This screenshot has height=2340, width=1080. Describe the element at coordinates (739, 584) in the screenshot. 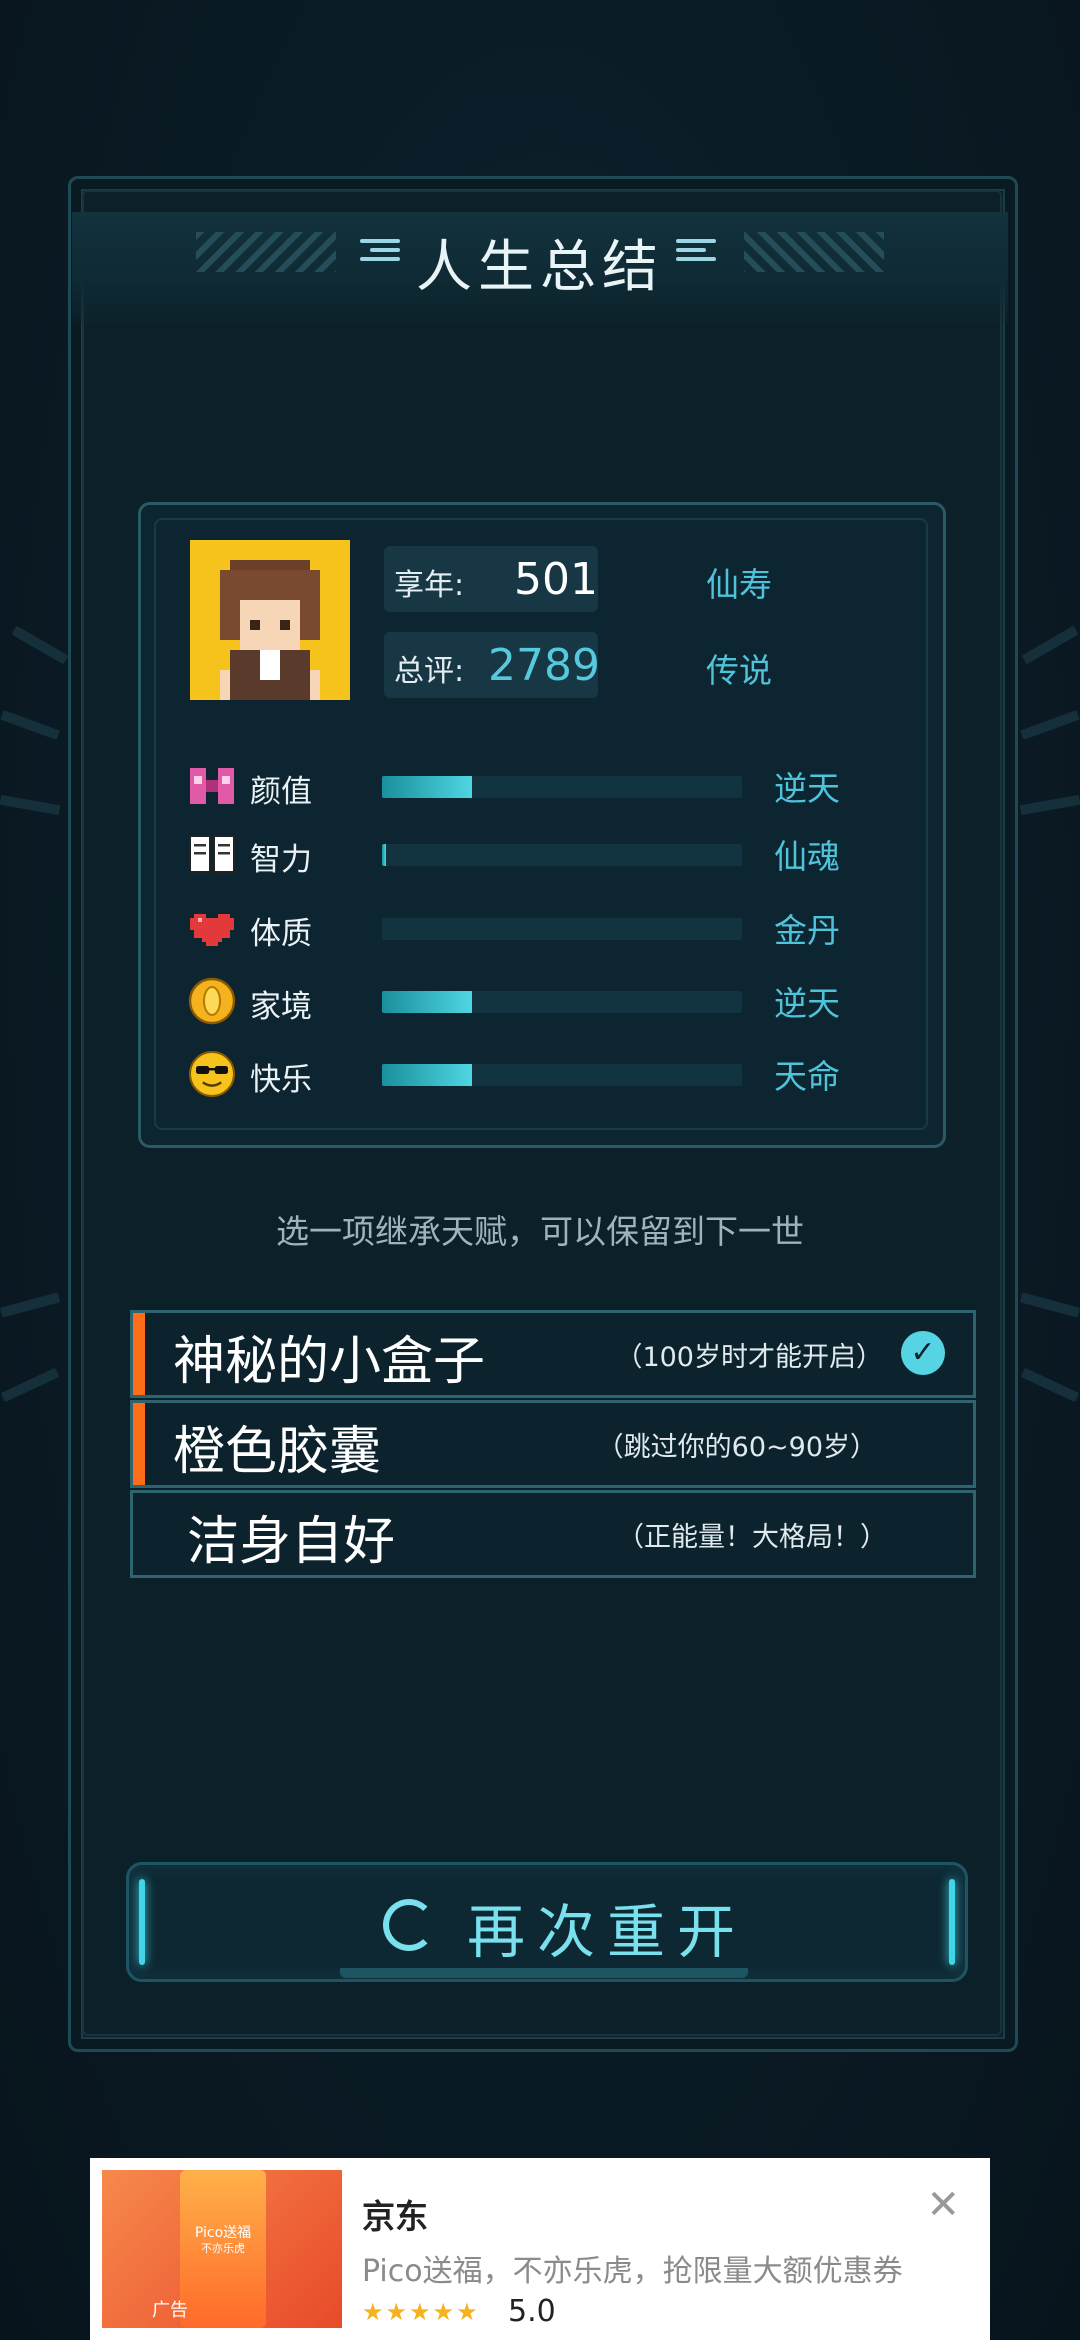

I see `age-rank: 仙寿` at that location.